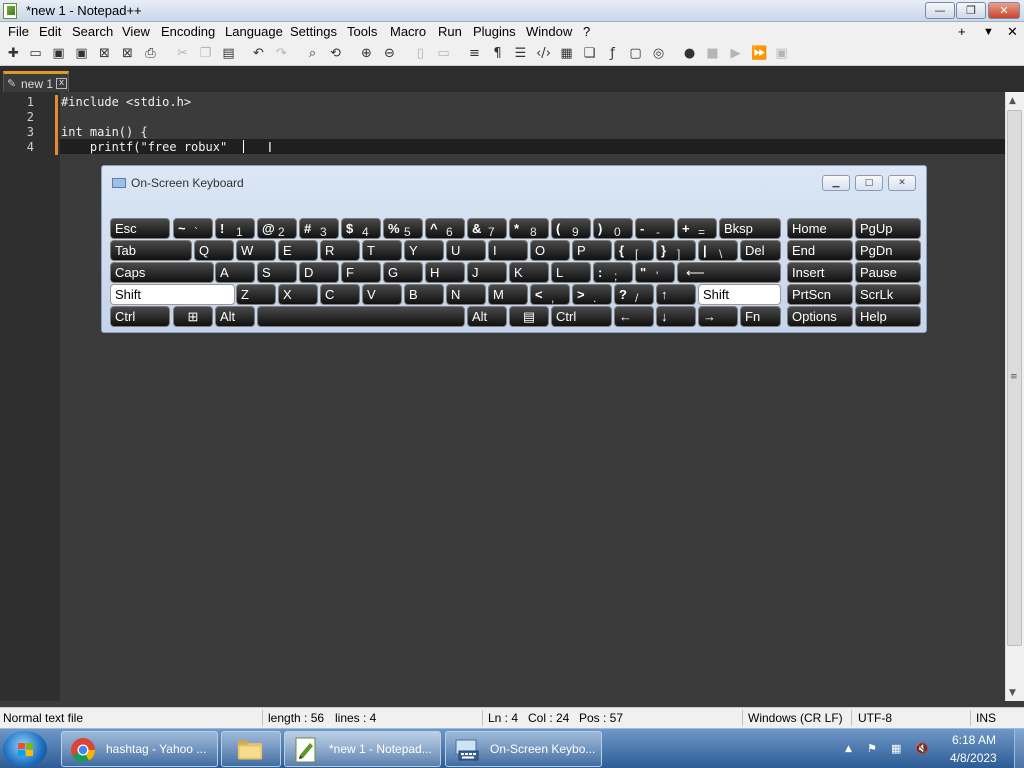  I want to click on clock-date: 4/8/2023, so click(973, 758).